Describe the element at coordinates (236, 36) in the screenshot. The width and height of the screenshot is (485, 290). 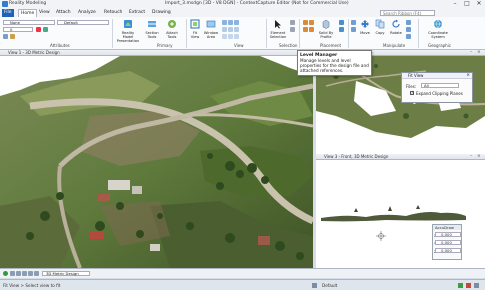
I see `clip-volume-icon` at that location.